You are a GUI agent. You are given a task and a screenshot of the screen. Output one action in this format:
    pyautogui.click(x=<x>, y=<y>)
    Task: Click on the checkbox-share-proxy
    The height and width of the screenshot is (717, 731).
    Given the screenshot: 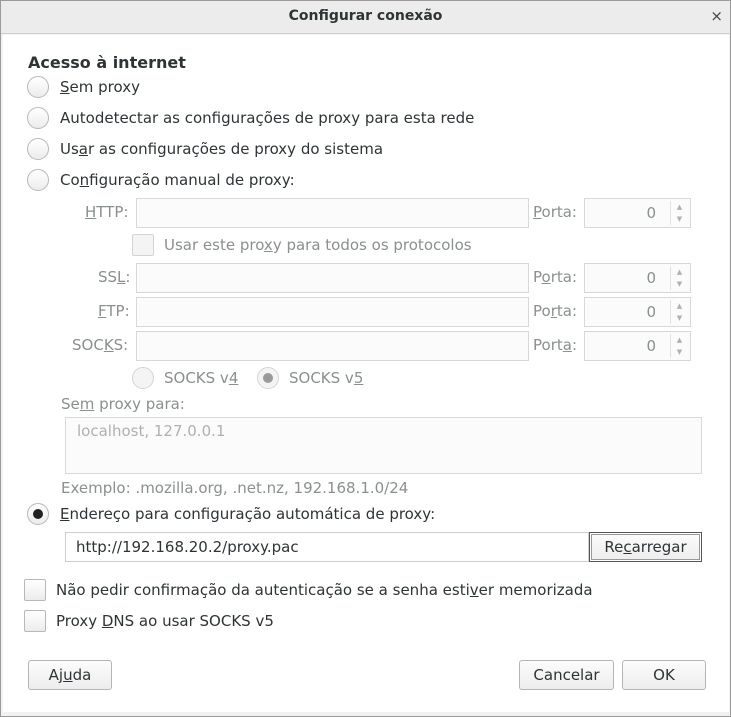 What is the action you would take?
    pyautogui.click(x=143, y=245)
    